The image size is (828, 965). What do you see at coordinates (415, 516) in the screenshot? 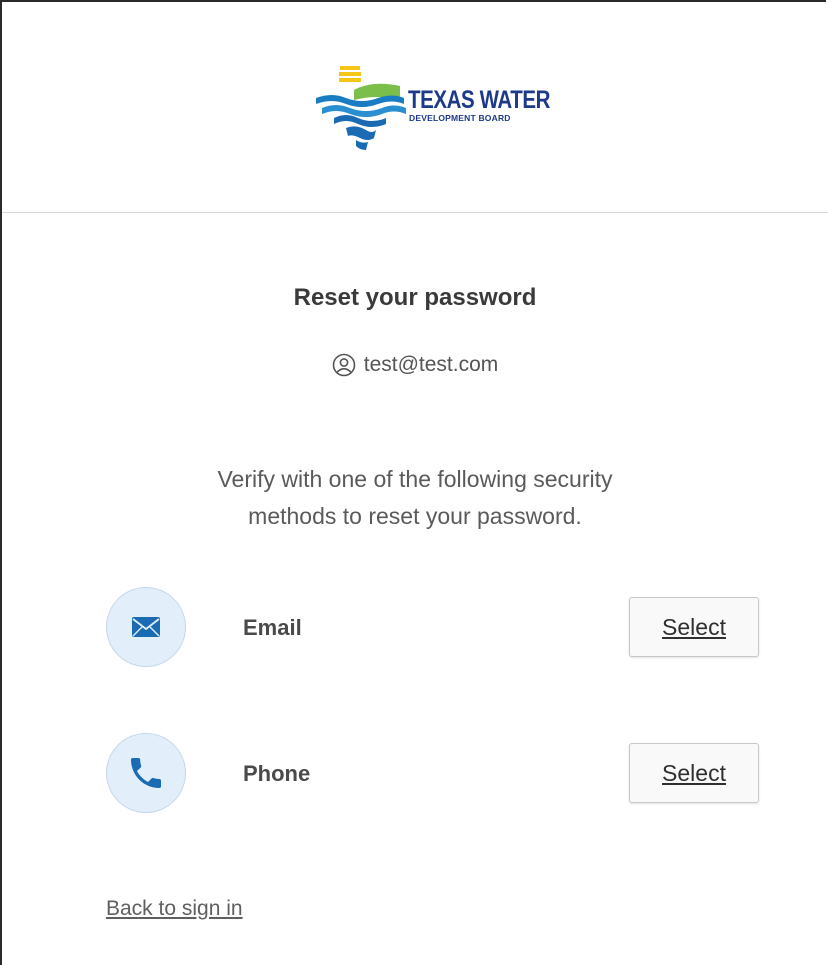
I see `instructions-line-2: methods to reset your password.` at bounding box center [415, 516].